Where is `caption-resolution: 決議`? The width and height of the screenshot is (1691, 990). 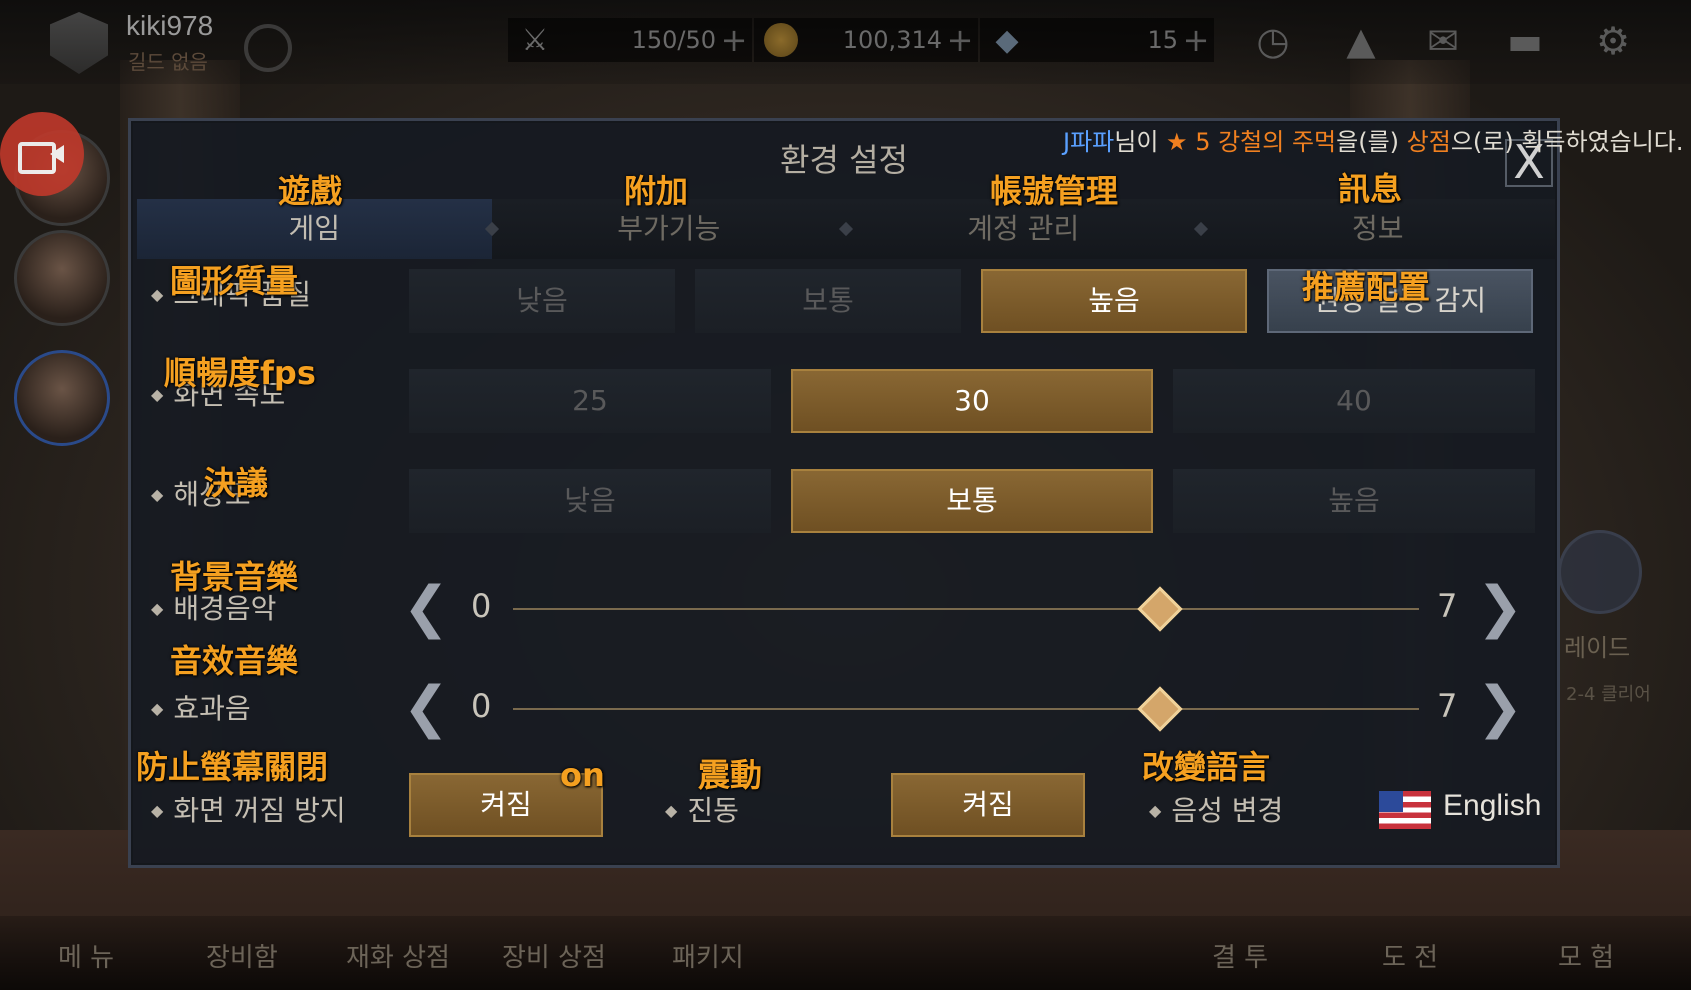 caption-resolution: 決議 is located at coordinates (236, 483).